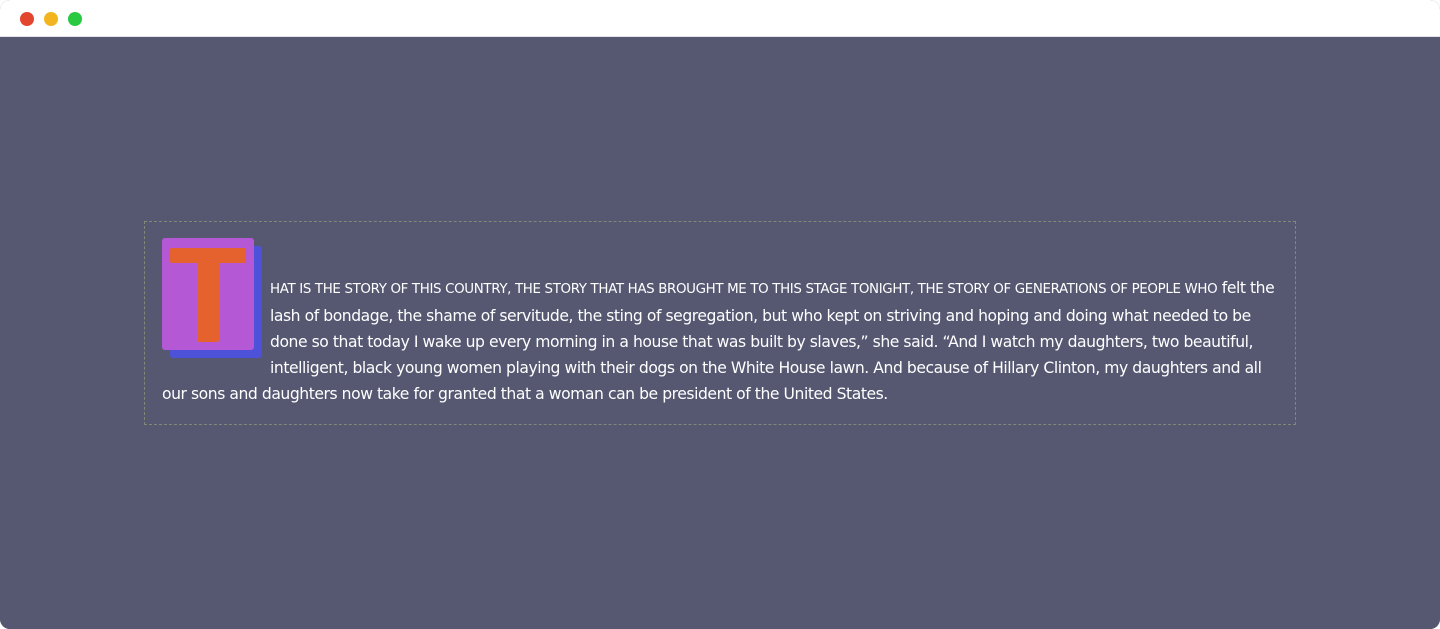 The width and height of the screenshot is (1440, 629). What do you see at coordinates (720, 18) in the screenshot?
I see `window-titlebar` at bounding box center [720, 18].